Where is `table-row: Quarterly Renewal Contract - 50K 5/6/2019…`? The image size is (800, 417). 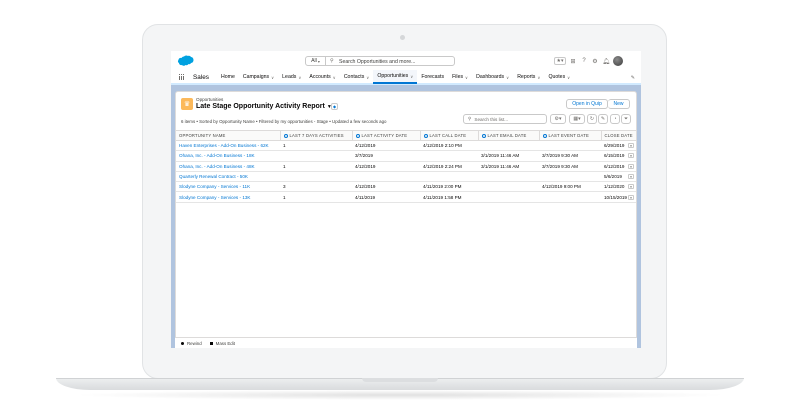 table-row: Quarterly Renewal Contract - 50K 5/6/2019… is located at coordinates (406, 177).